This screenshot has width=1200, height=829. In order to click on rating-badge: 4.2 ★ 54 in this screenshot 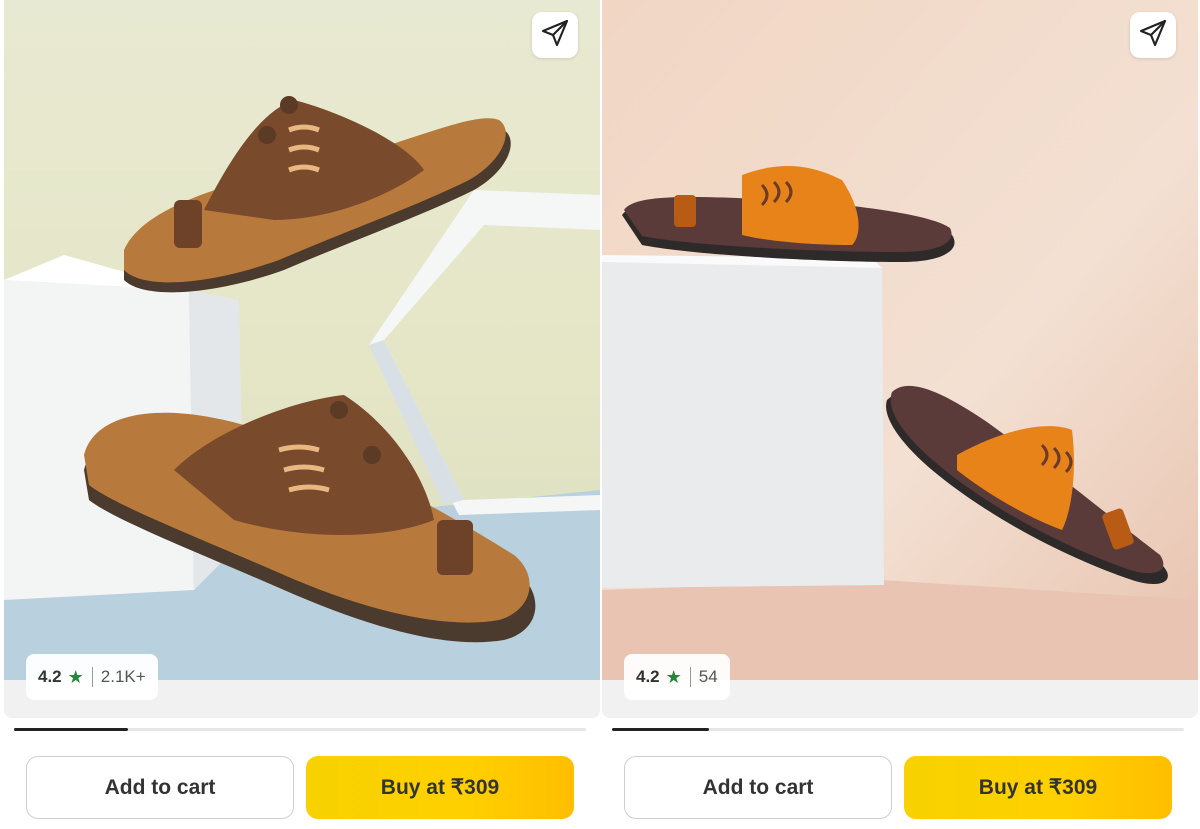, I will do `click(677, 677)`.